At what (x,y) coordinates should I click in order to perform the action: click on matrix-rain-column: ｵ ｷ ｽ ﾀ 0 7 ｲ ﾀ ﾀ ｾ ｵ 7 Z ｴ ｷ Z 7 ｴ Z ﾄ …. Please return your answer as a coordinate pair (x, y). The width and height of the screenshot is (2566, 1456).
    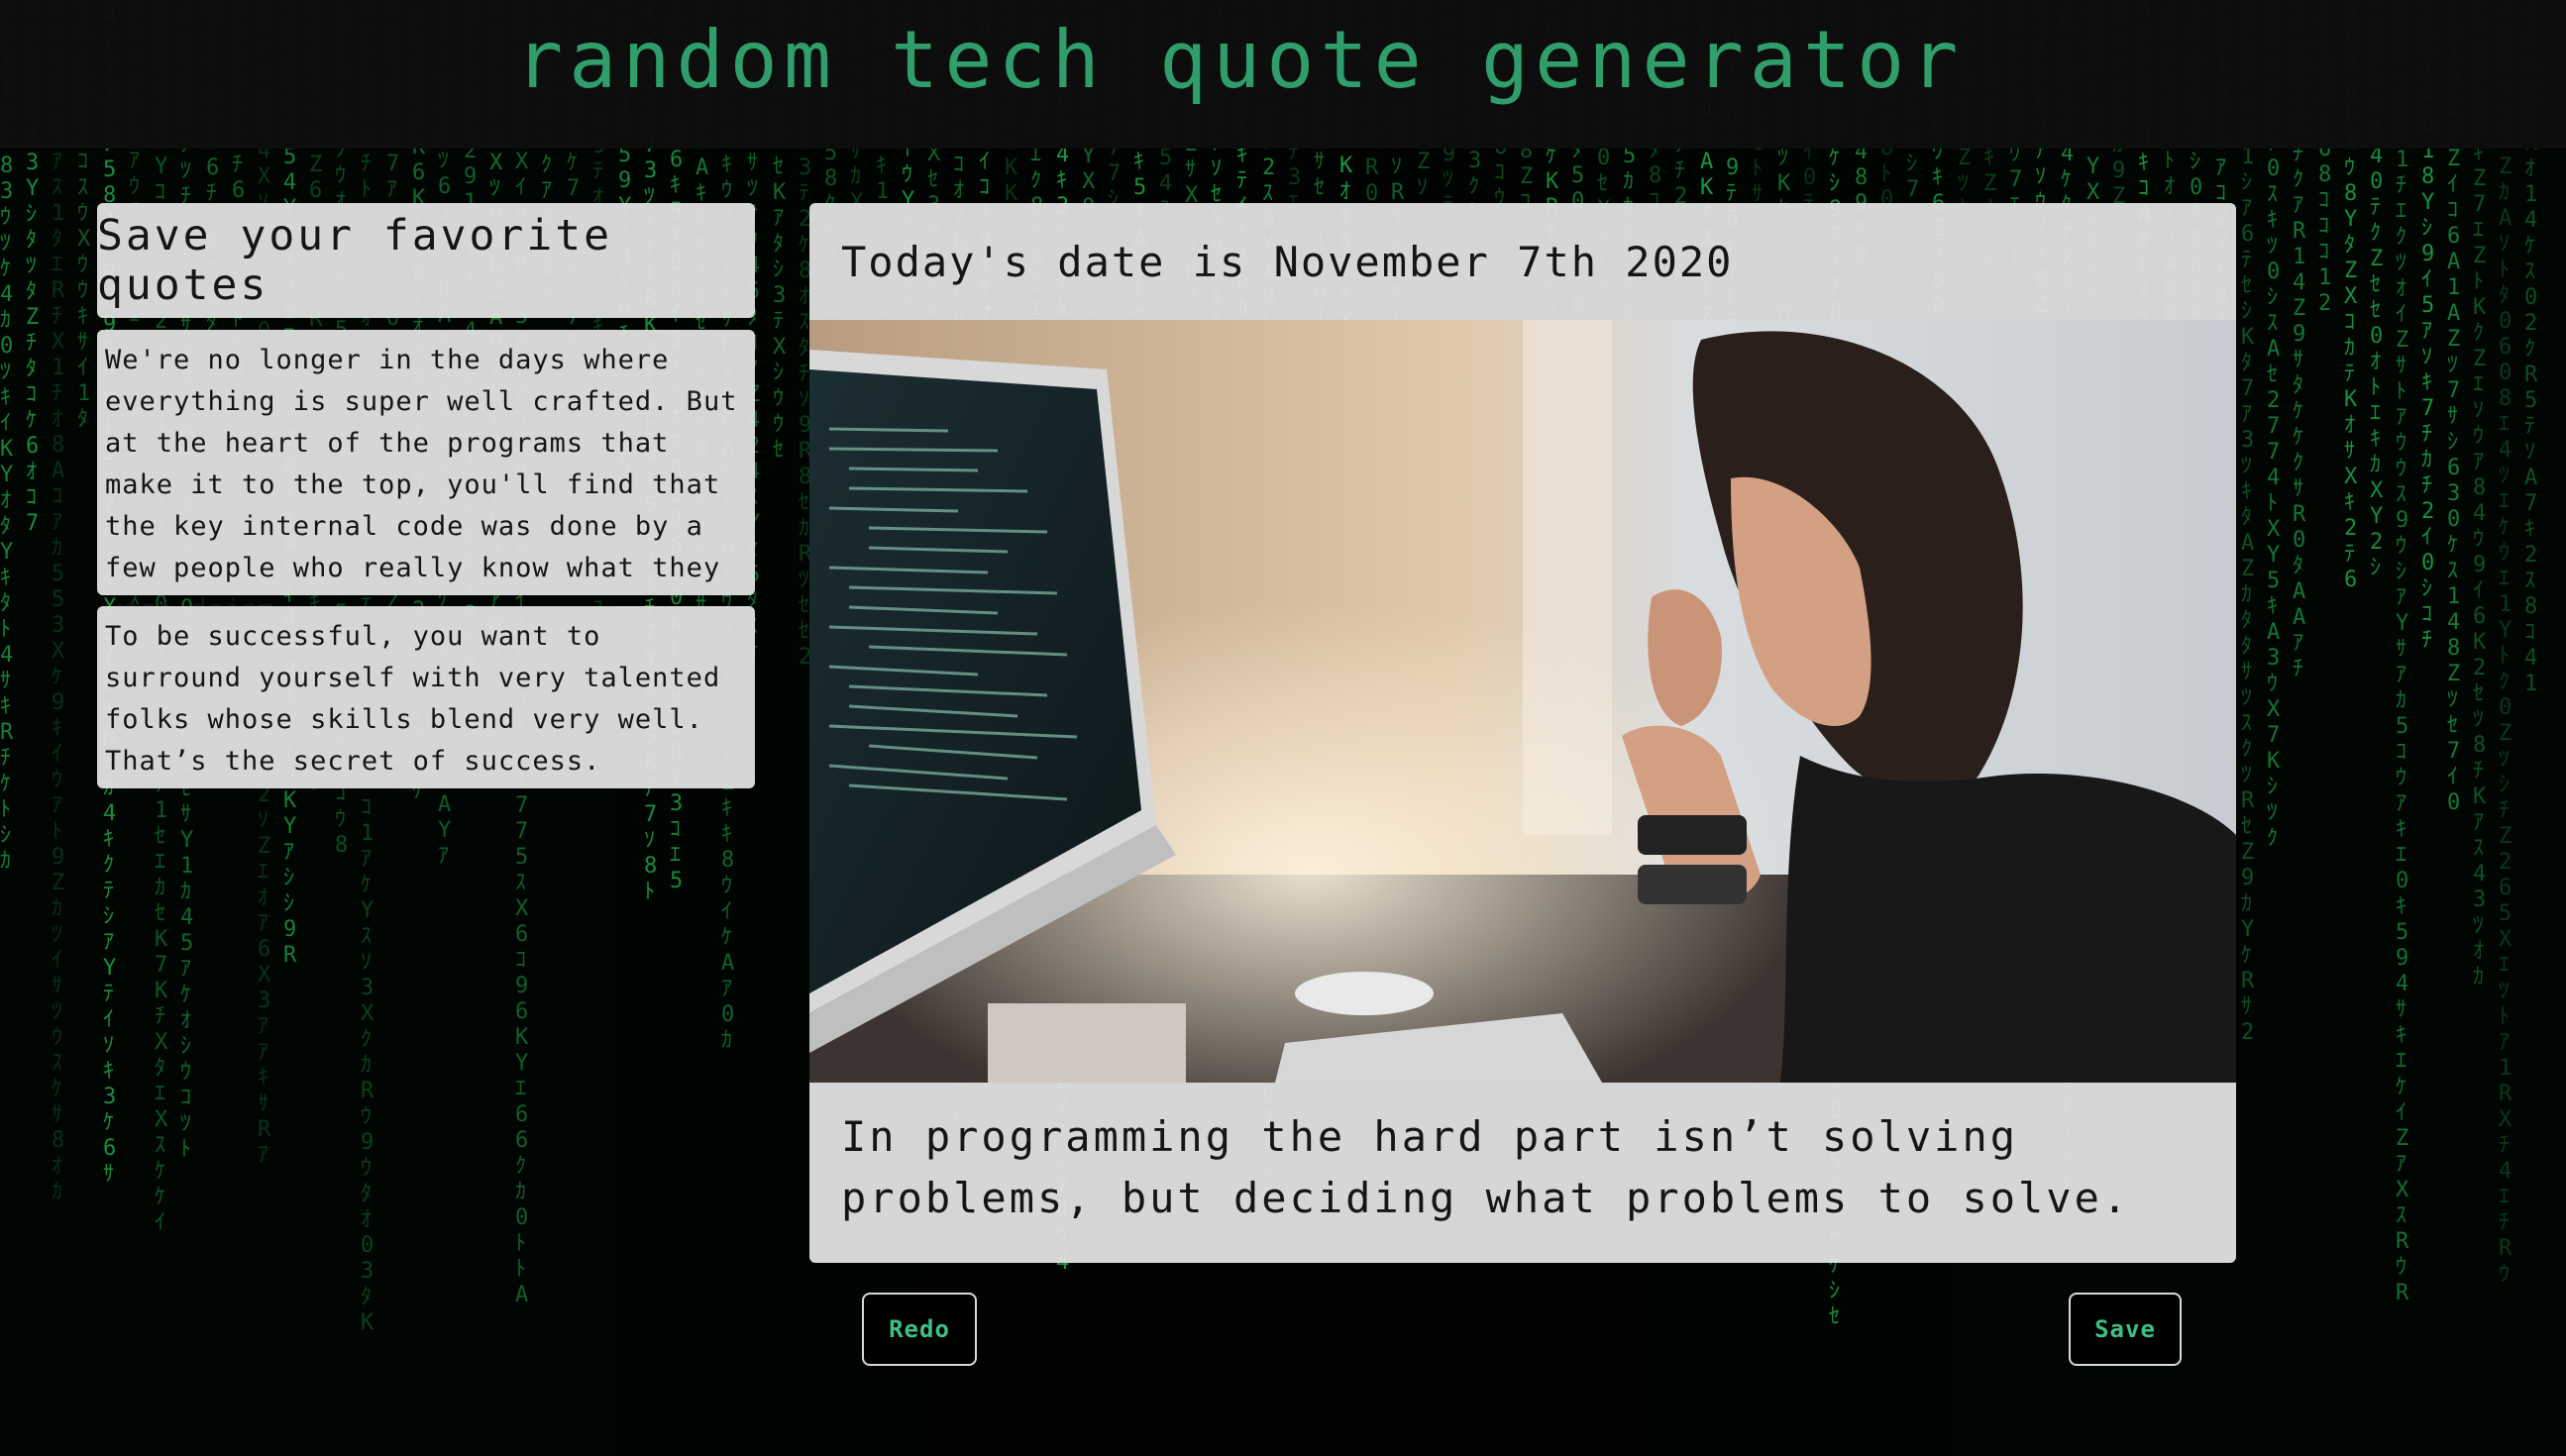
    Looking at the image, I should click on (2480, 494).